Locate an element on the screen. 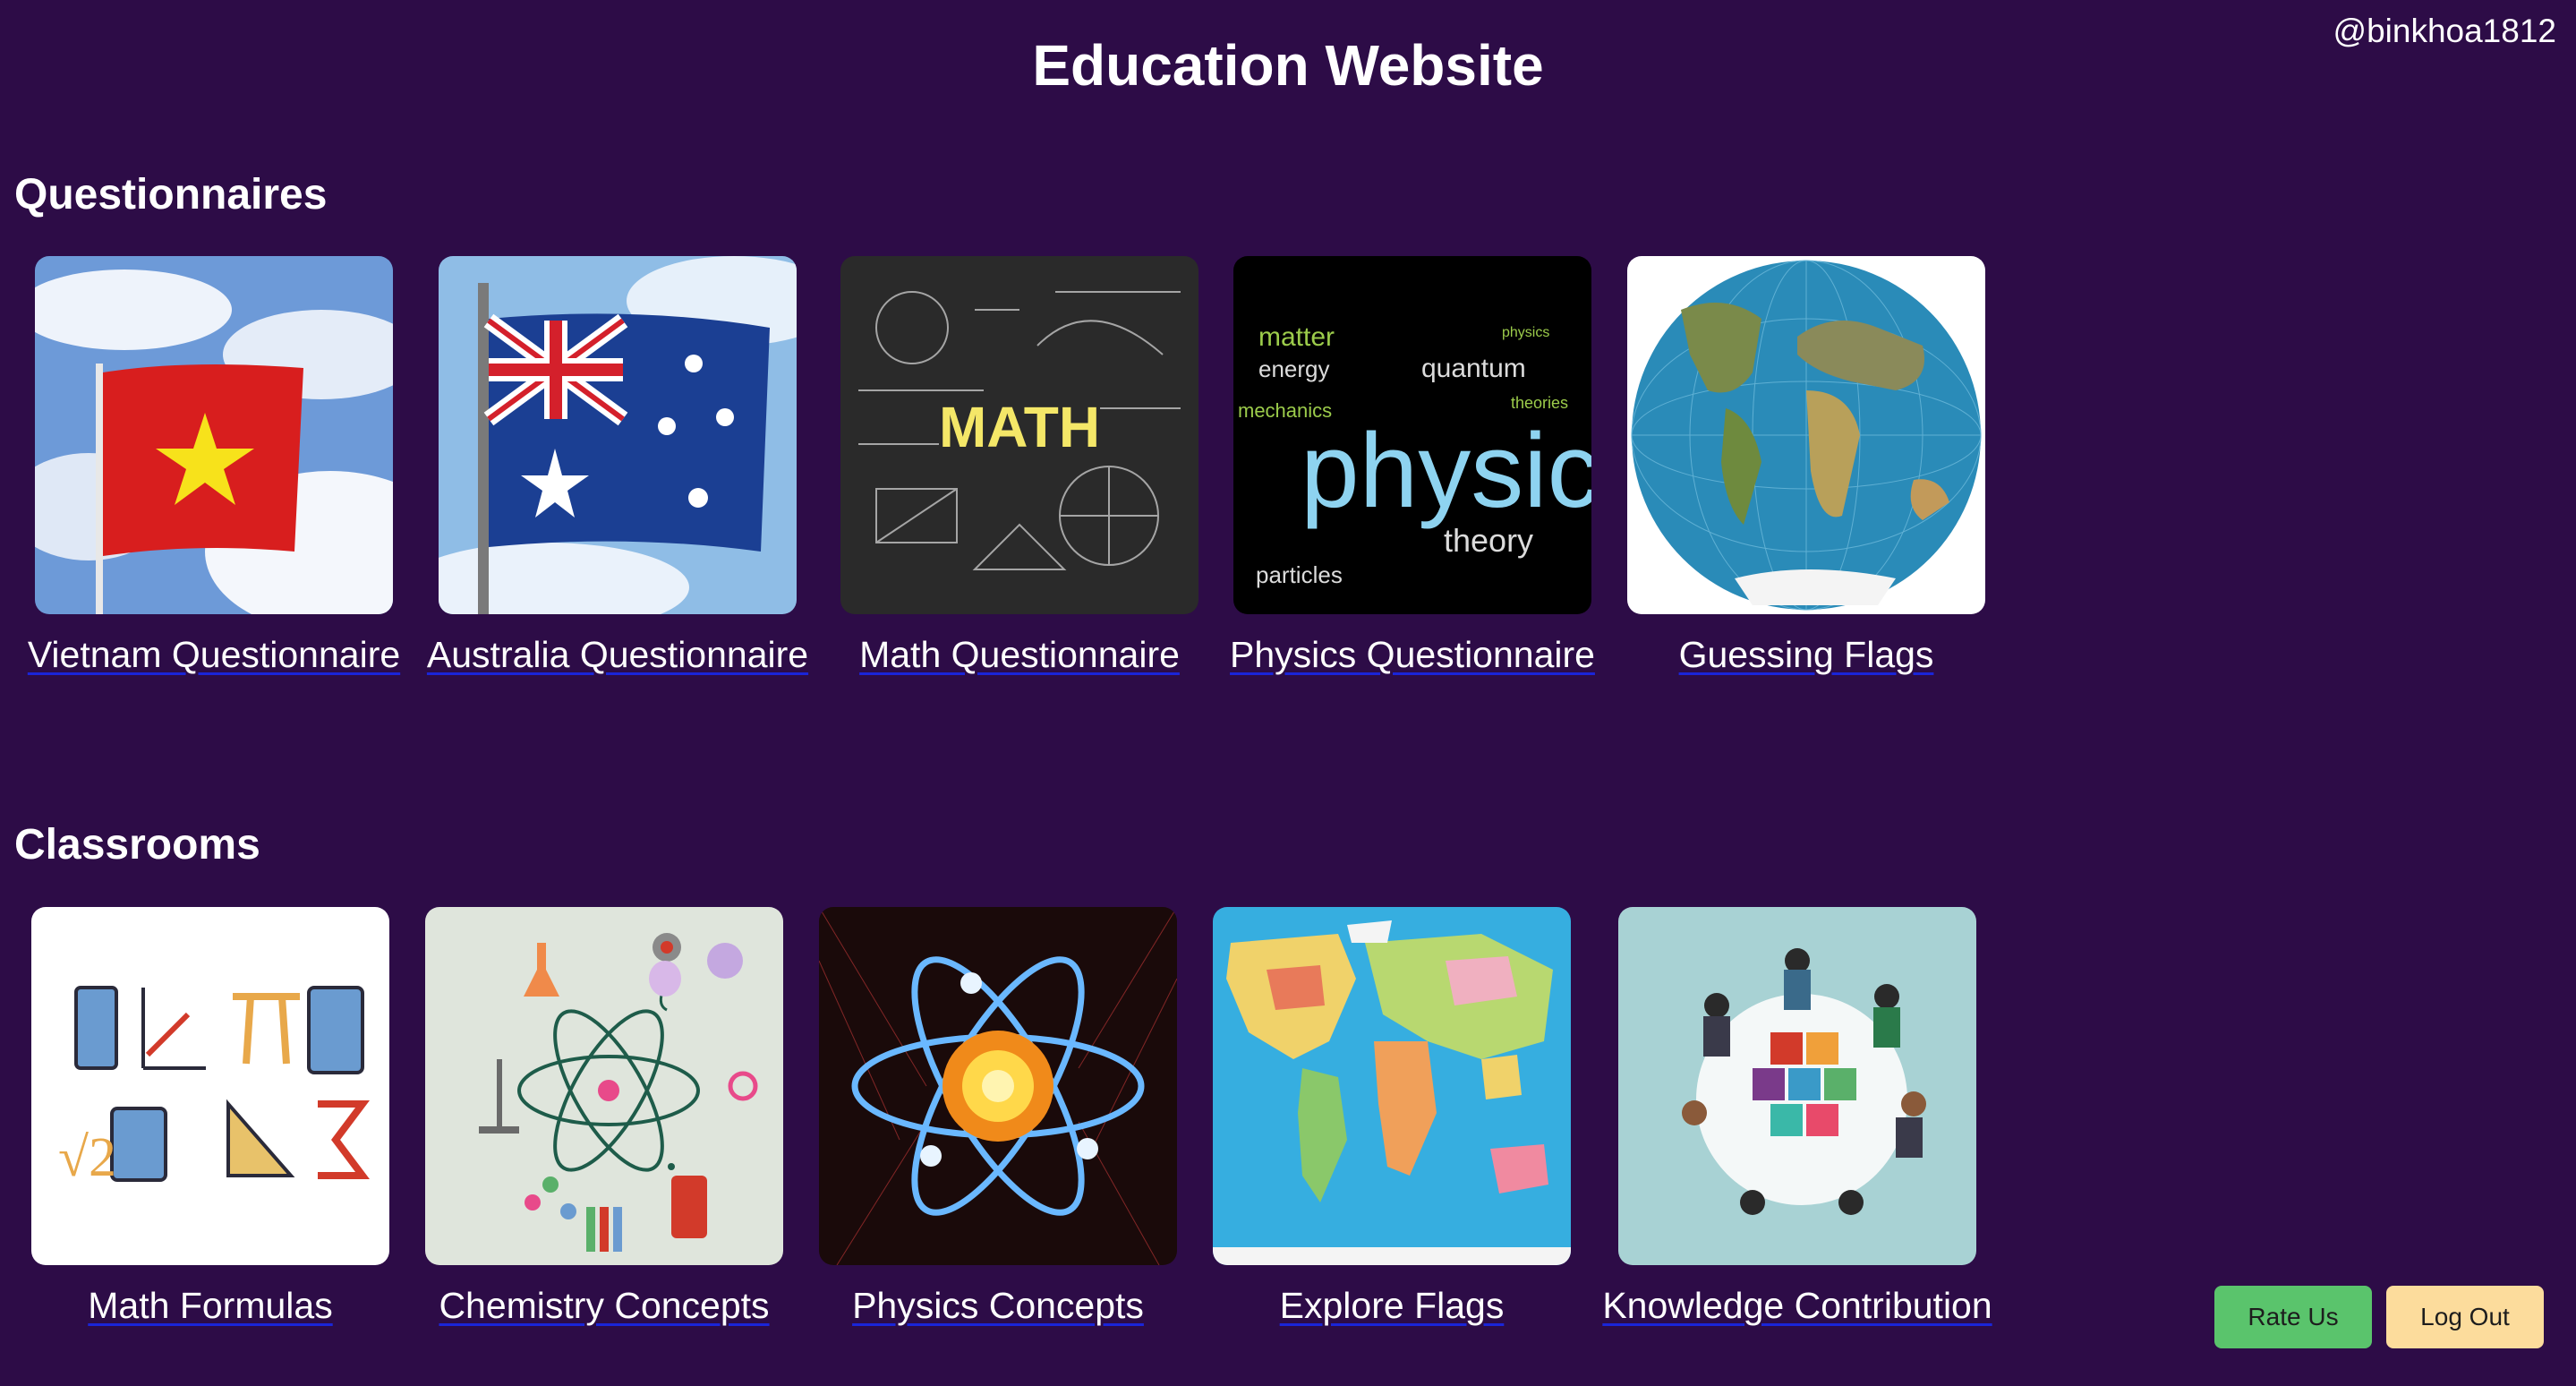 This screenshot has width=2576, height=1386. card-australia-questionnaire: Australia Questionnaire is located at coordinates (618, 466).